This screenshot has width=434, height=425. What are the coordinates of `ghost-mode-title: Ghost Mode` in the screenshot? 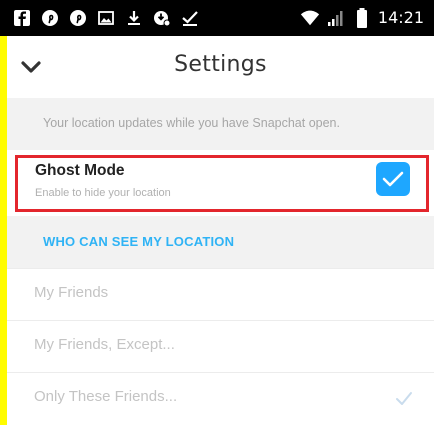 It's located at (80, 170).